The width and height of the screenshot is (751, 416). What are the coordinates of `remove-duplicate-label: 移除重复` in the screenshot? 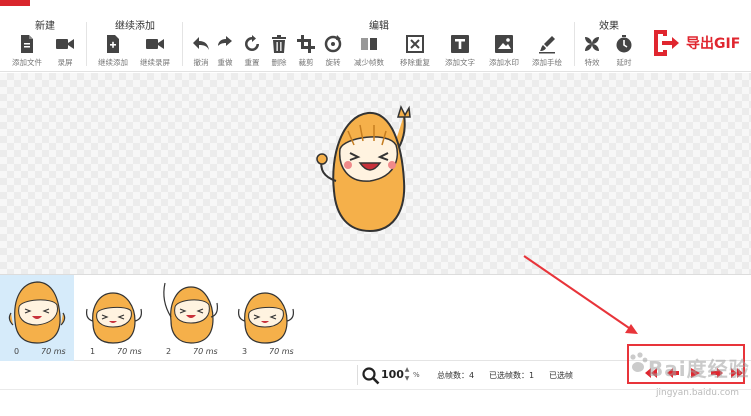 It's located at (415, 62).